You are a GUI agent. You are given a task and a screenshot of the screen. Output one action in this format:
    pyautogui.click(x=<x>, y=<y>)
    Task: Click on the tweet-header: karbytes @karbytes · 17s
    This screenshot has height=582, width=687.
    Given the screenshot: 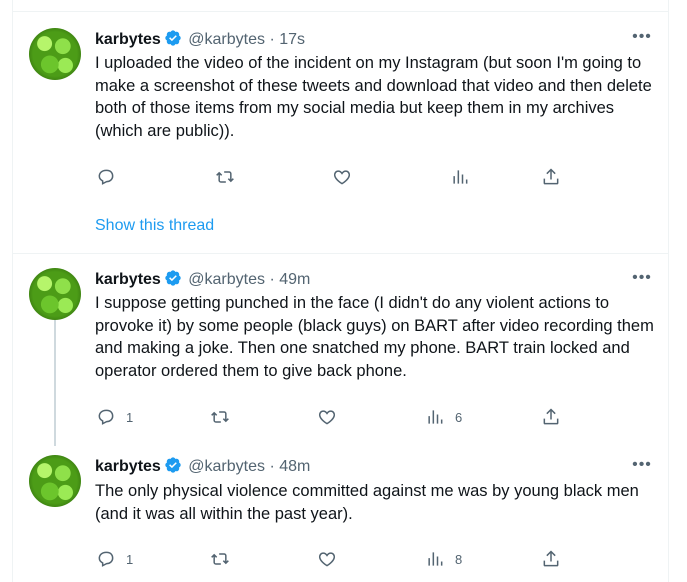 What is the action you would take?
    pyautogui.click(x=200, y=41)
    